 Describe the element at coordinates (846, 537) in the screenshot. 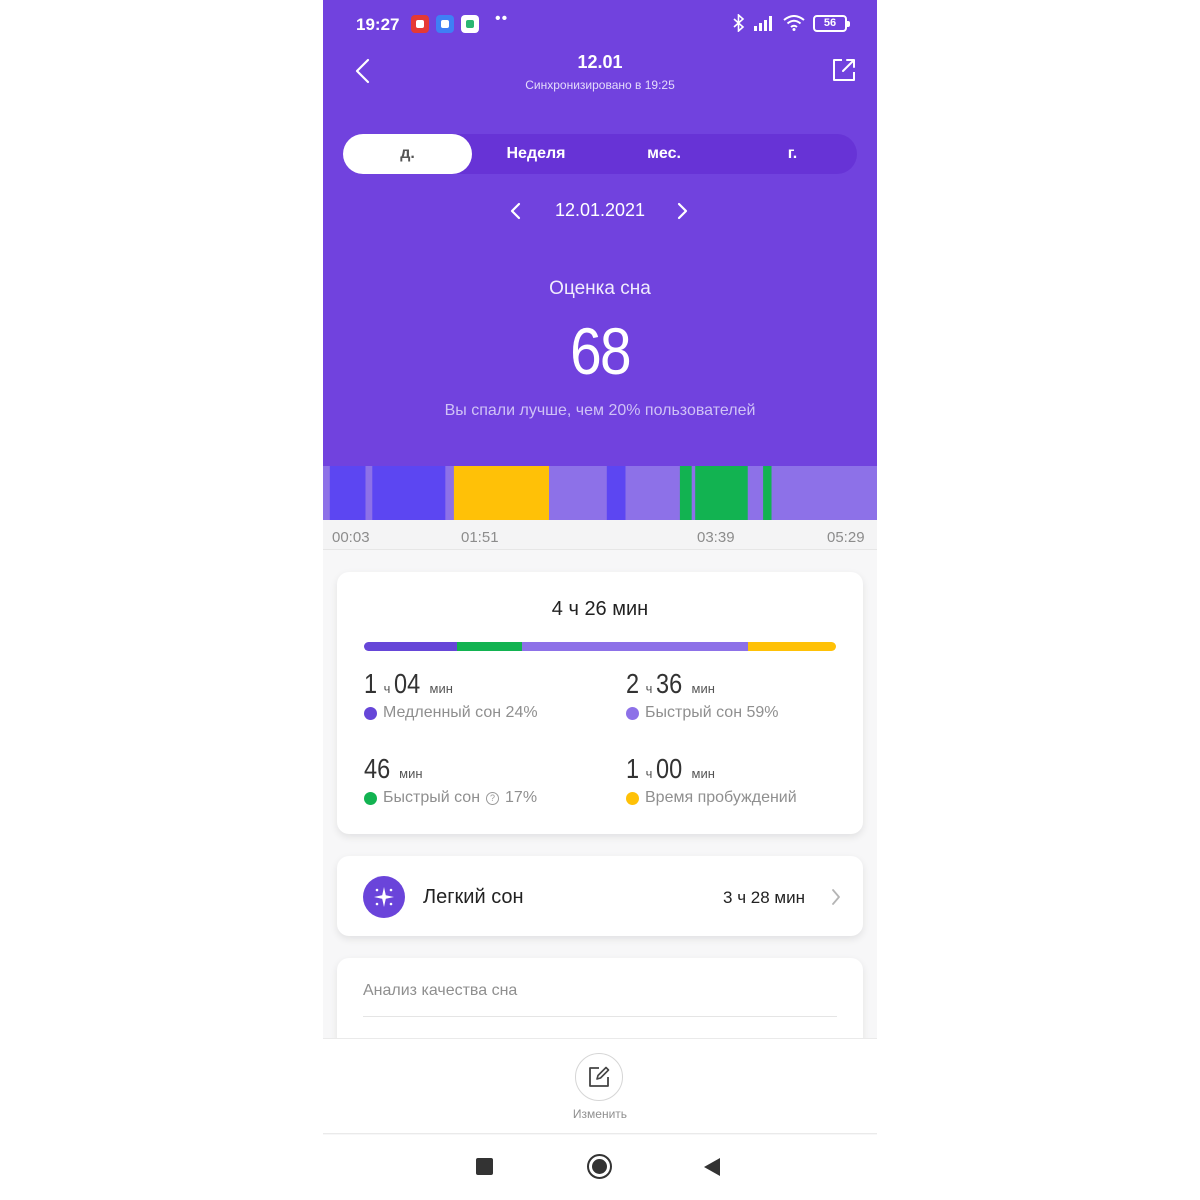

I see `timeline-tick: 05:29` at that location.